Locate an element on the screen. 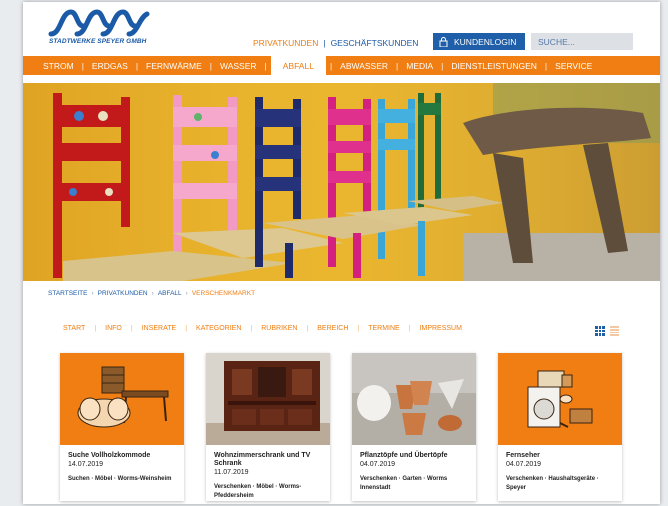 This screenshot has height=506, width=668. nav-item-wasser: WASSER is located at coordinates (238, 65).